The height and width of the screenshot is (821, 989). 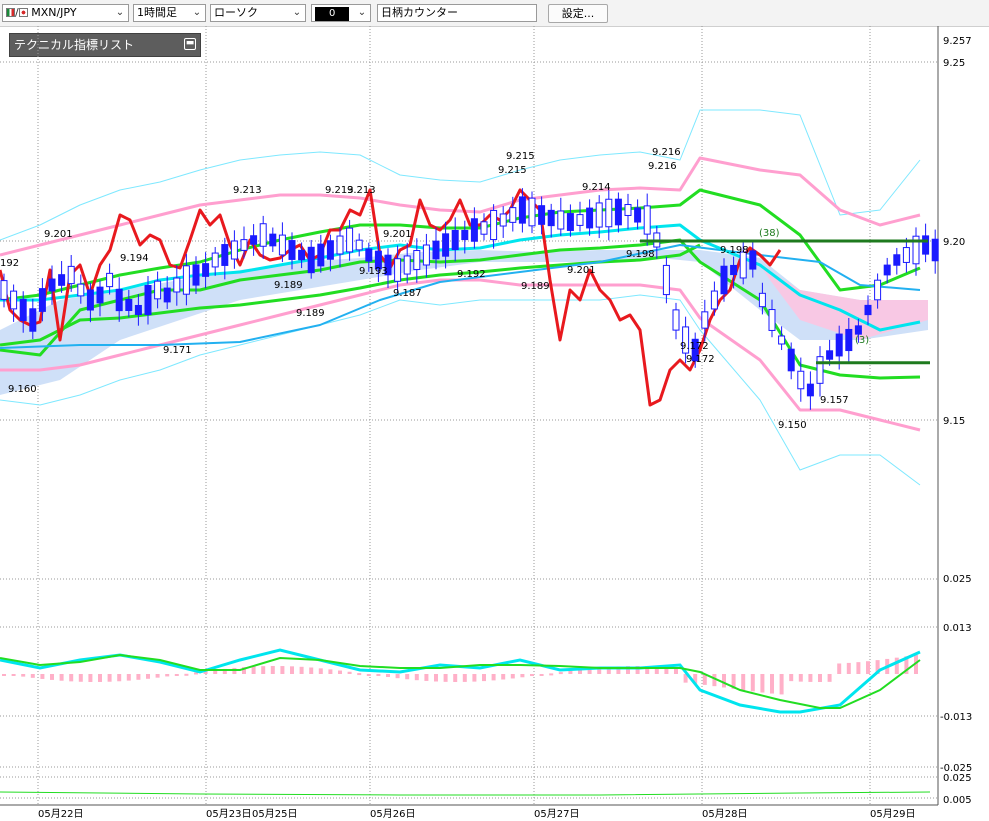 I want to click on price-label: 9.172, so click(x=694, y=346).